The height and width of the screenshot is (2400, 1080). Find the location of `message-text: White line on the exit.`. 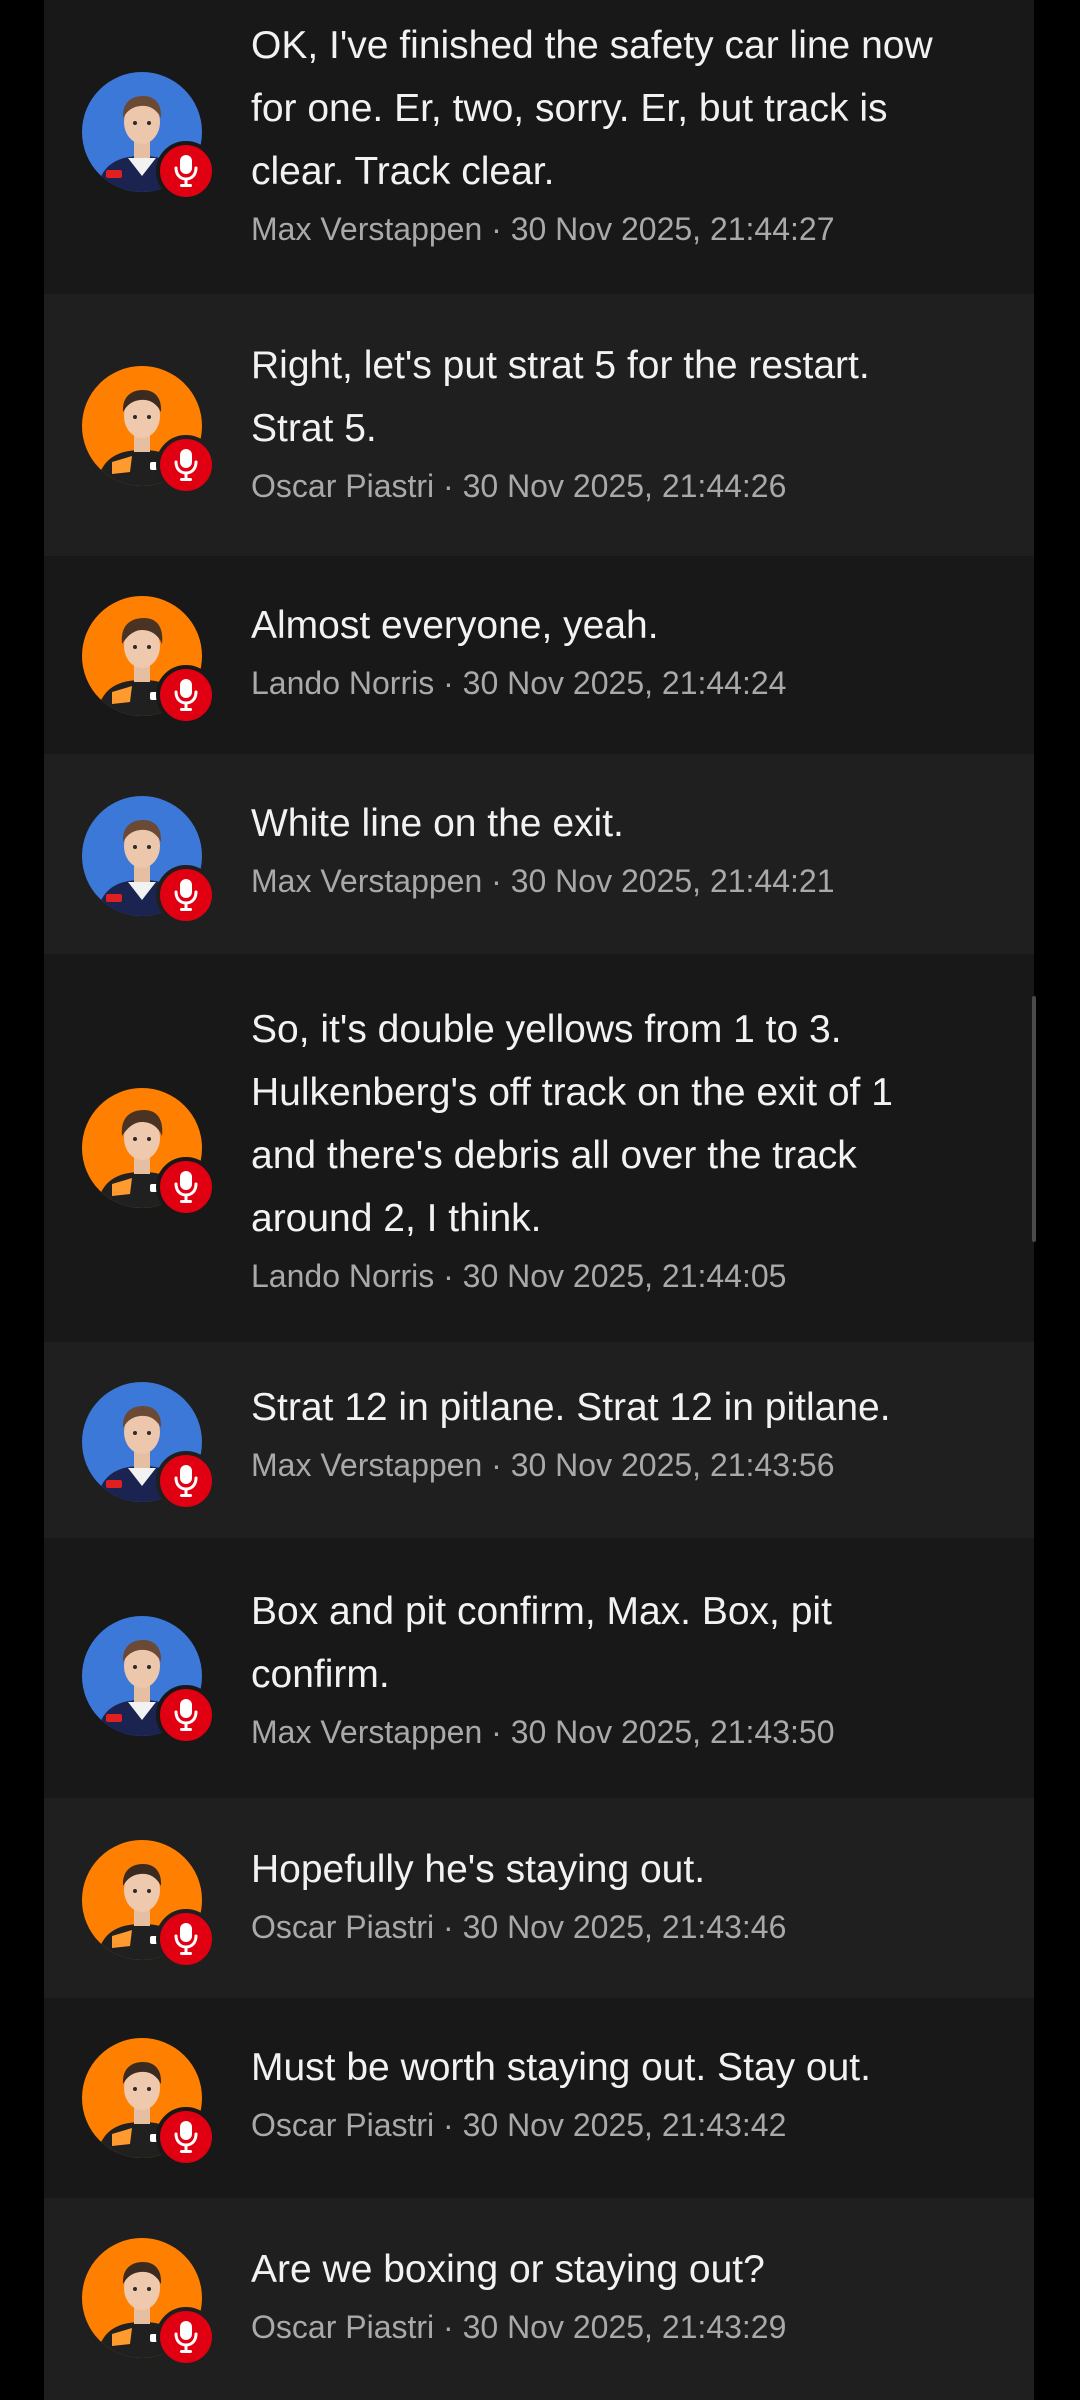

message-text: White line on the exit. is located at coordinates (437, 823).